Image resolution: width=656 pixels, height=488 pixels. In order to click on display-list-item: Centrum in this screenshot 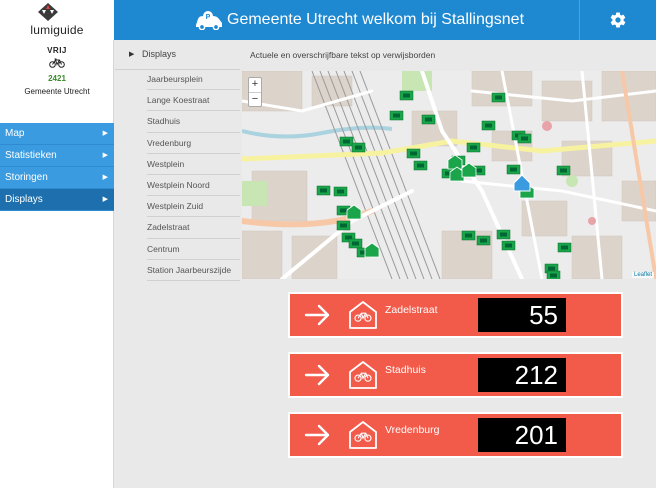, I will do `click(193, 249)`.